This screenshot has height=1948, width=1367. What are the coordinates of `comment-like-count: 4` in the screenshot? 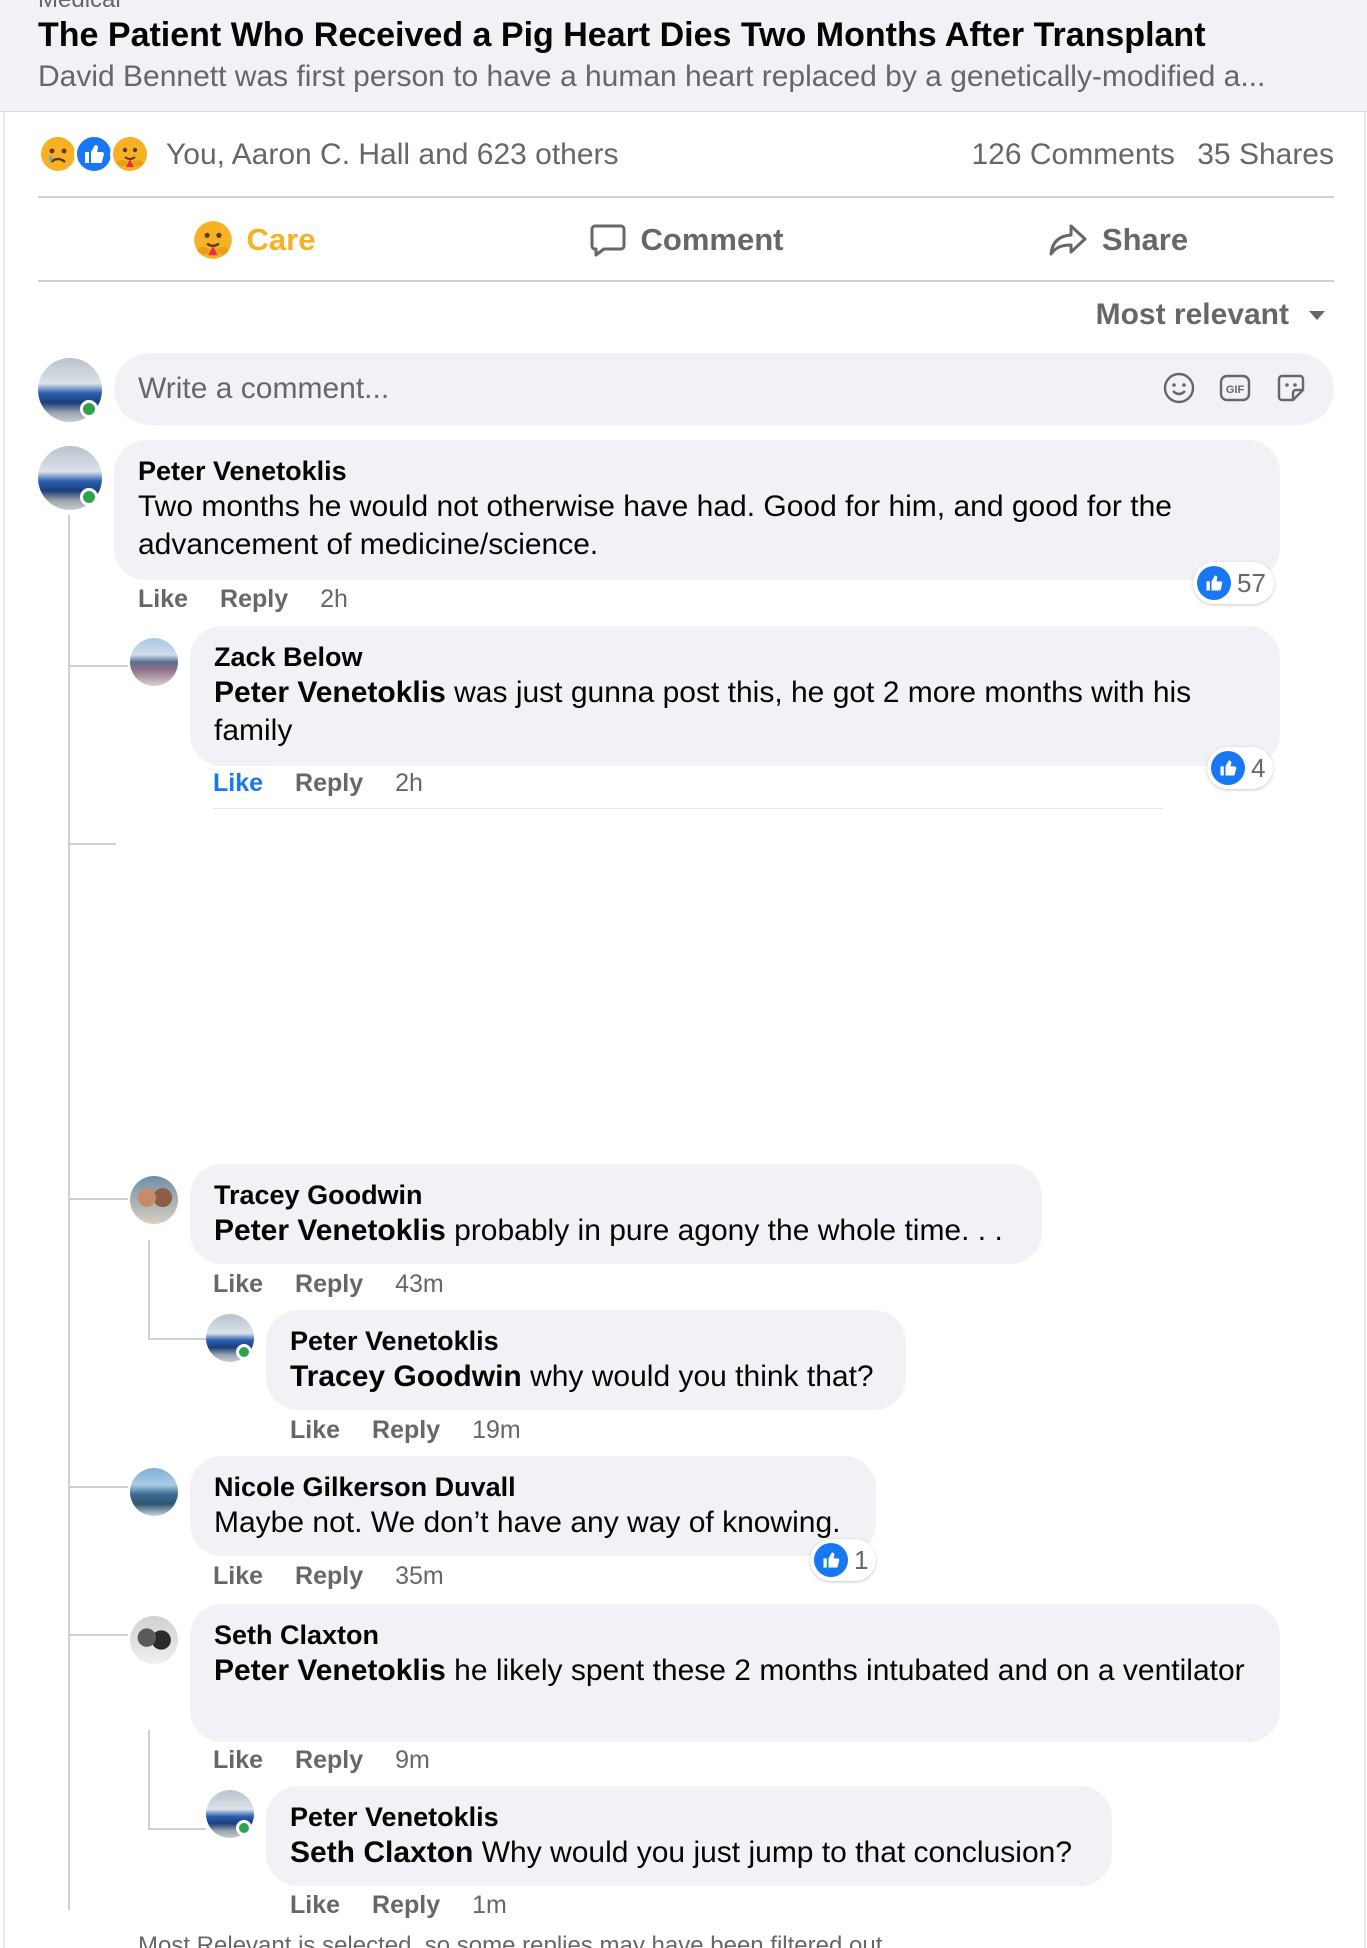 It's located at (1240, 768).